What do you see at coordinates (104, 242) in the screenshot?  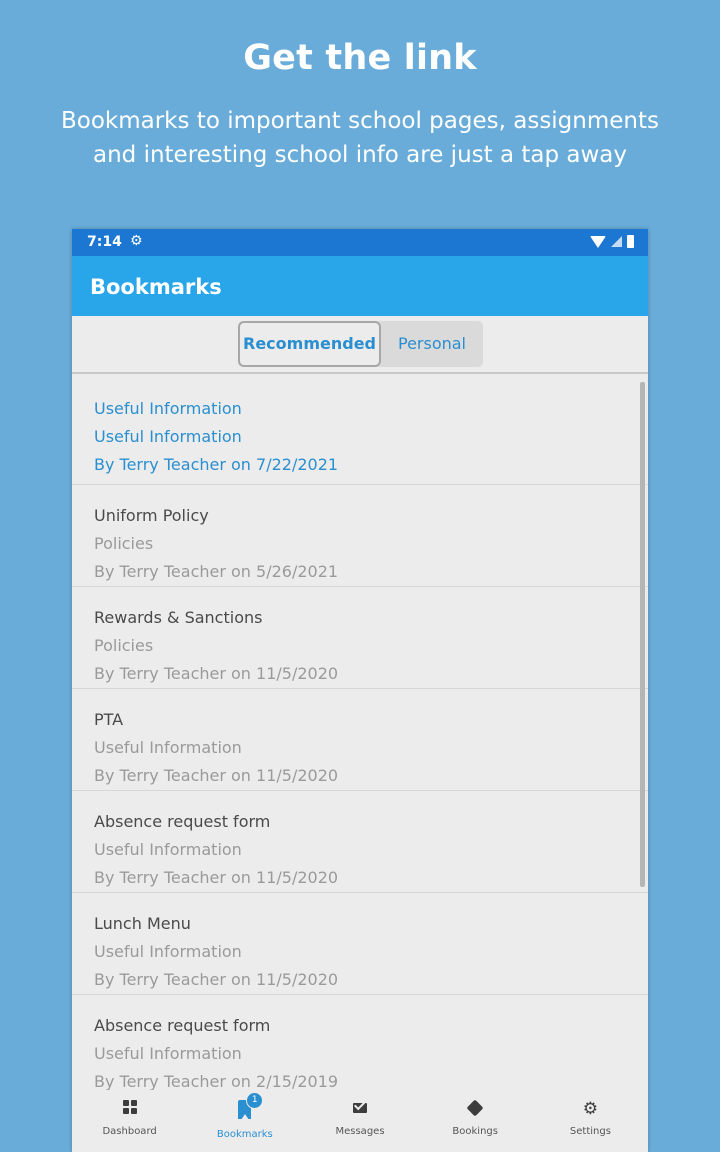 I see `status-time: 7:14` at bounding box center [104, 242].